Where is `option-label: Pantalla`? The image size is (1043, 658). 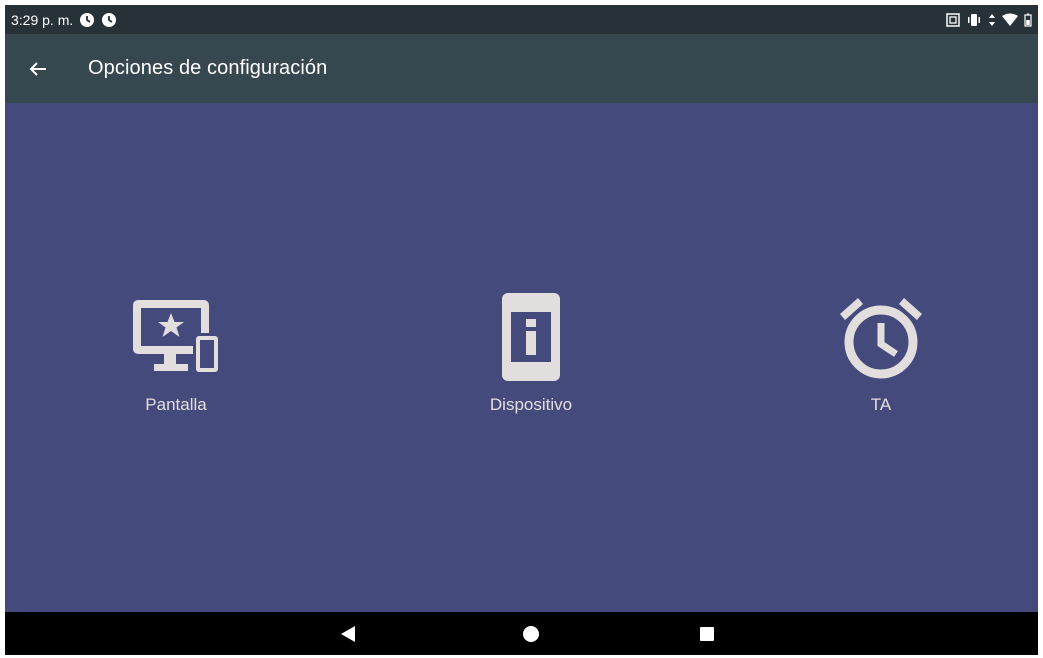 option-label: Pantalla is located at coordinates (176, 404).